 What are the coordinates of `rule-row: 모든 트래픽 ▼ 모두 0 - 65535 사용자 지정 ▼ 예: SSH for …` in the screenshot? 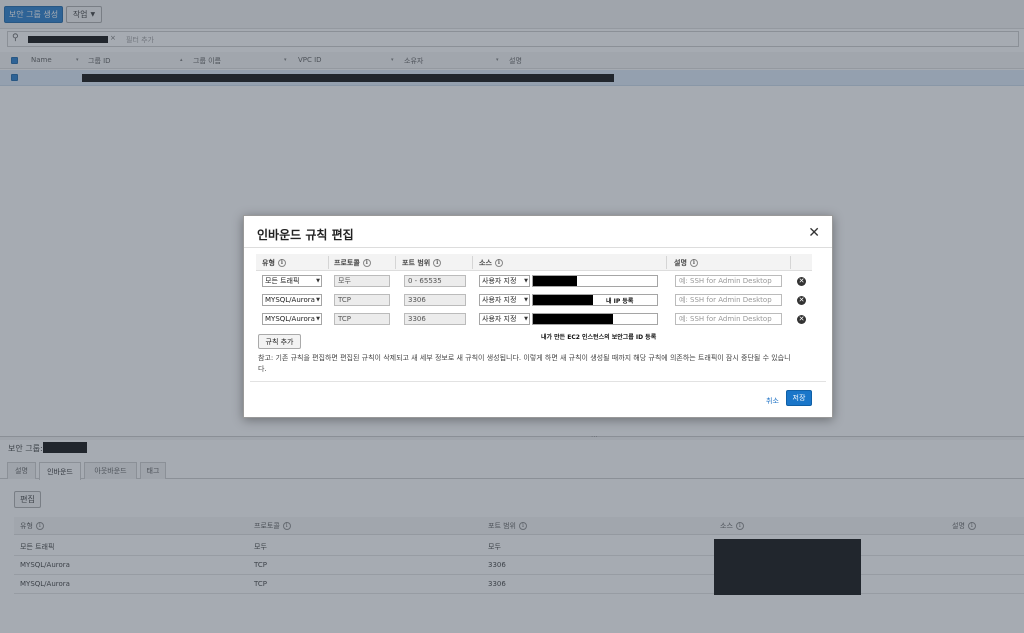 It's located at (534, 283).